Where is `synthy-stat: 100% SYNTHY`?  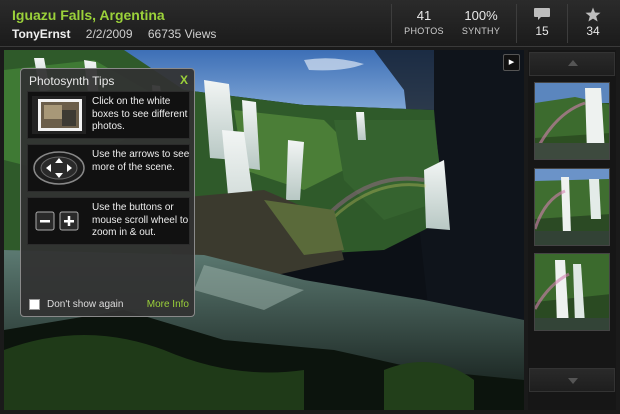 synthy-stat: 100% SYNTHY is located at coordinates (481, 22).